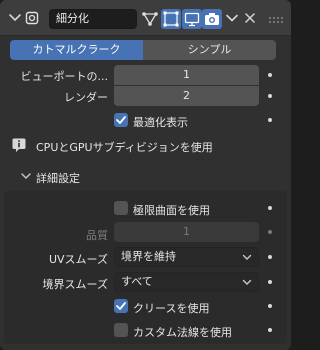 The height and width of the screenshot is (350, 320). Describe the element at coordinates (186, 232) in the screenshot. I see `quality-field: 1` at that location.